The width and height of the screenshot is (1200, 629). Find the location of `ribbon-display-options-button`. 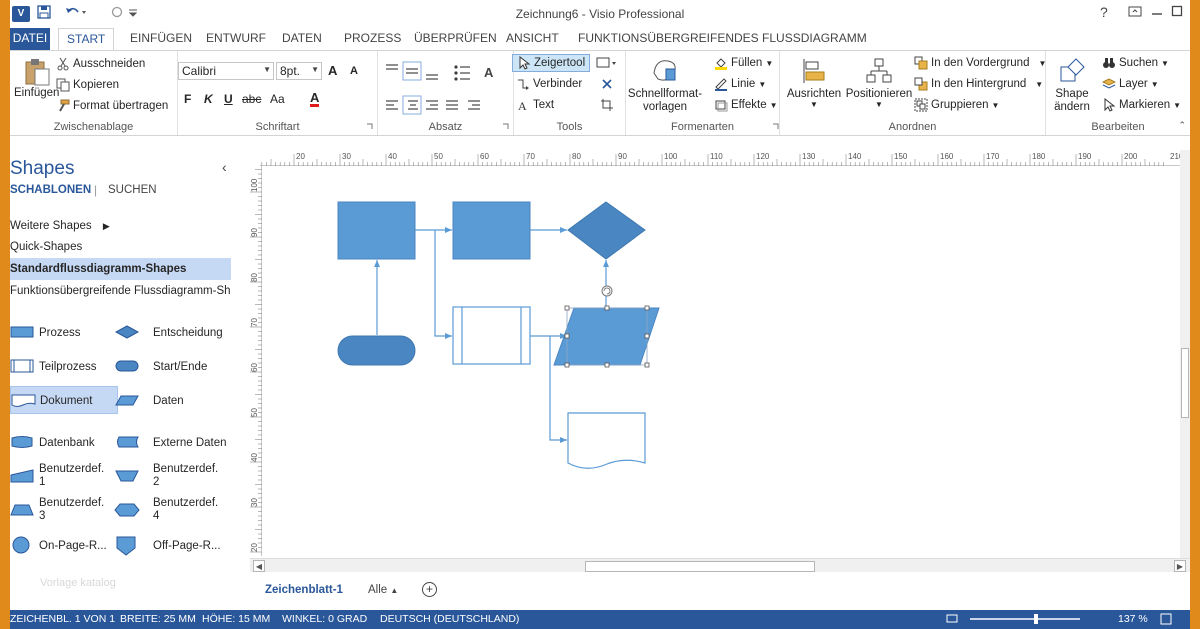

ribbon-display-options-button is located at coordinates (1135, 12).